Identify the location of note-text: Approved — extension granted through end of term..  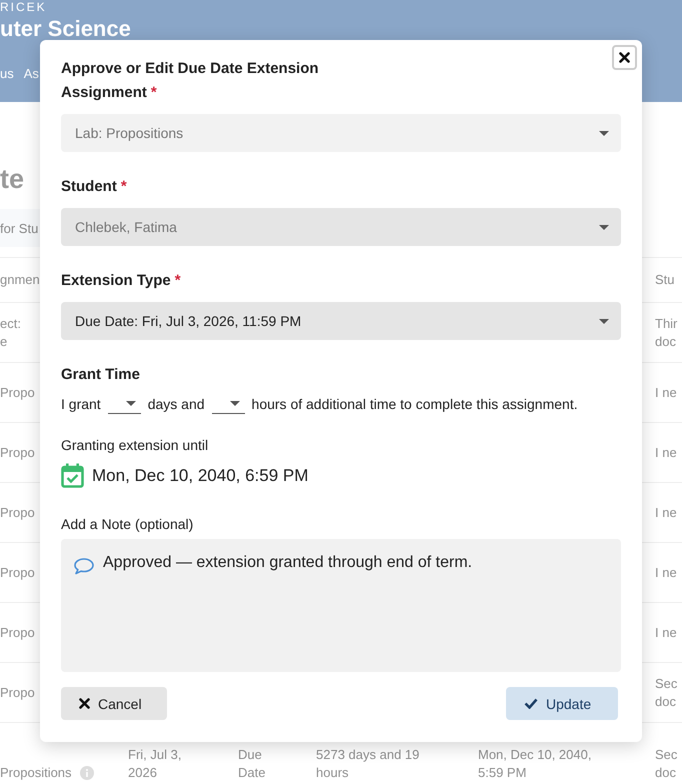
(287, 563).